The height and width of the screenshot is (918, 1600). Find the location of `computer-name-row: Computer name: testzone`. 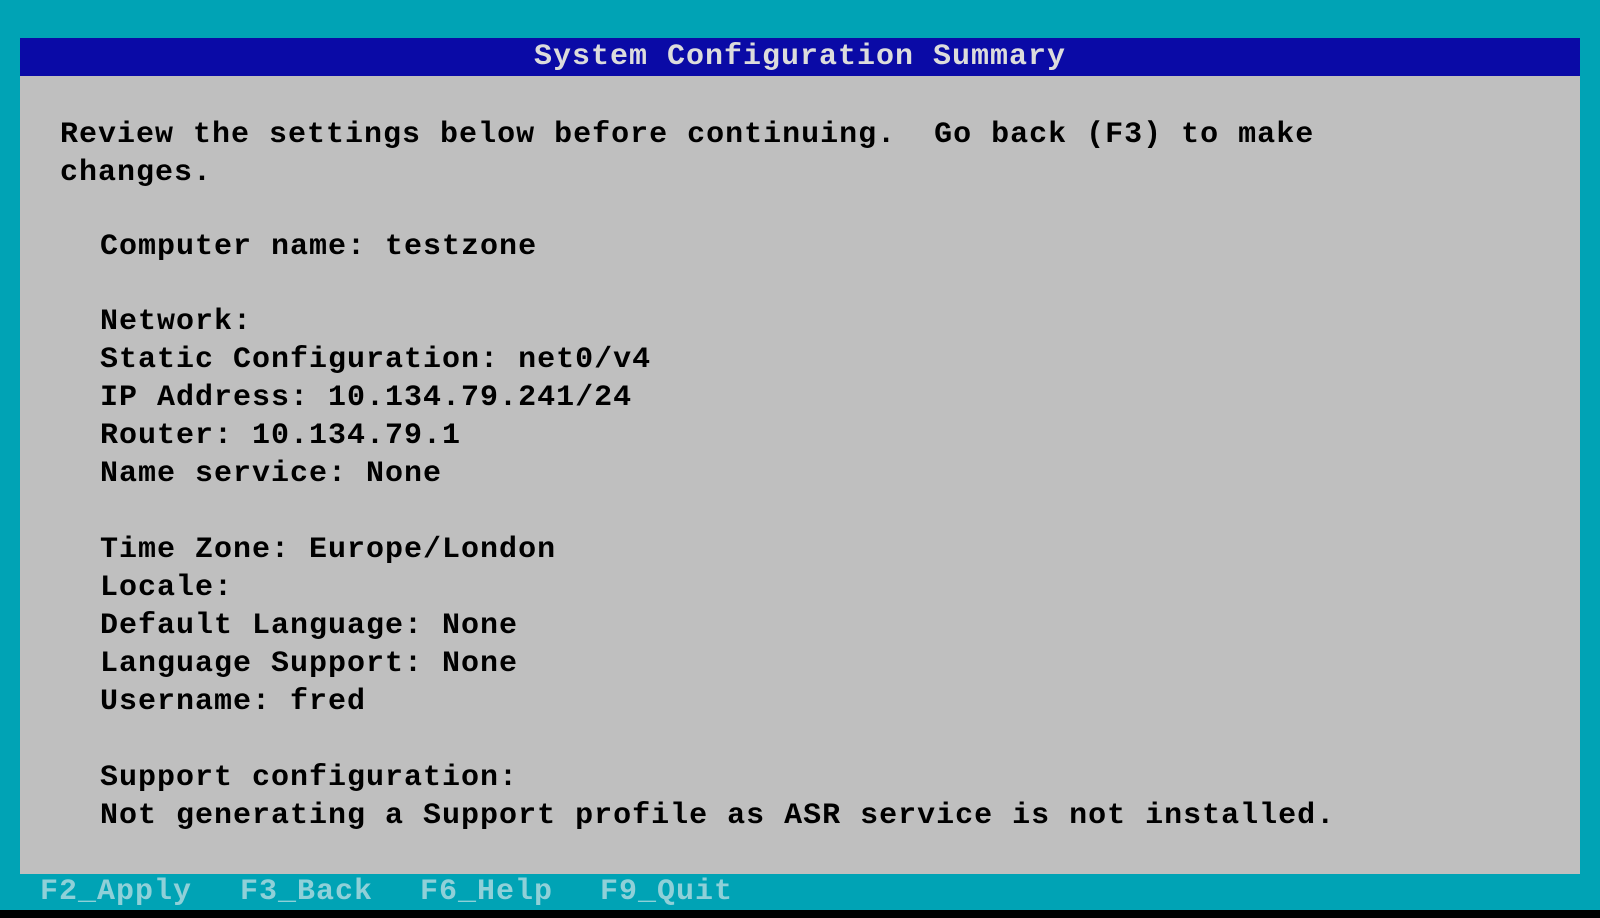

computer-name-row: Computer name: testzone is located at coordinates (319, 247).